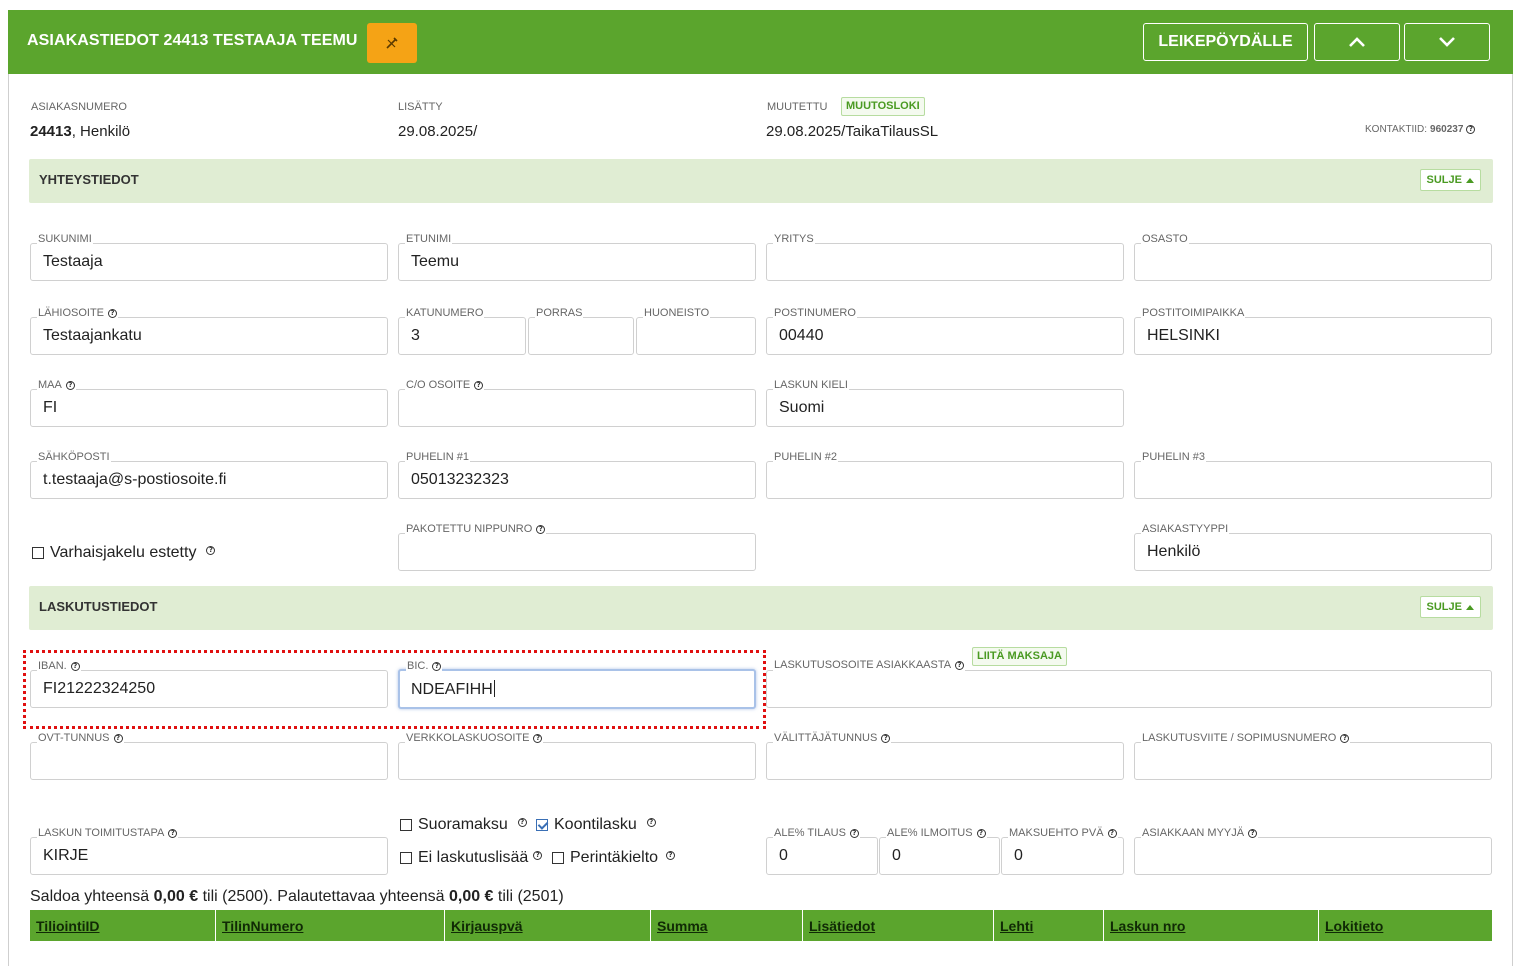  I want to click on street-number-label: KATUNUMERO, so click(445, 313).